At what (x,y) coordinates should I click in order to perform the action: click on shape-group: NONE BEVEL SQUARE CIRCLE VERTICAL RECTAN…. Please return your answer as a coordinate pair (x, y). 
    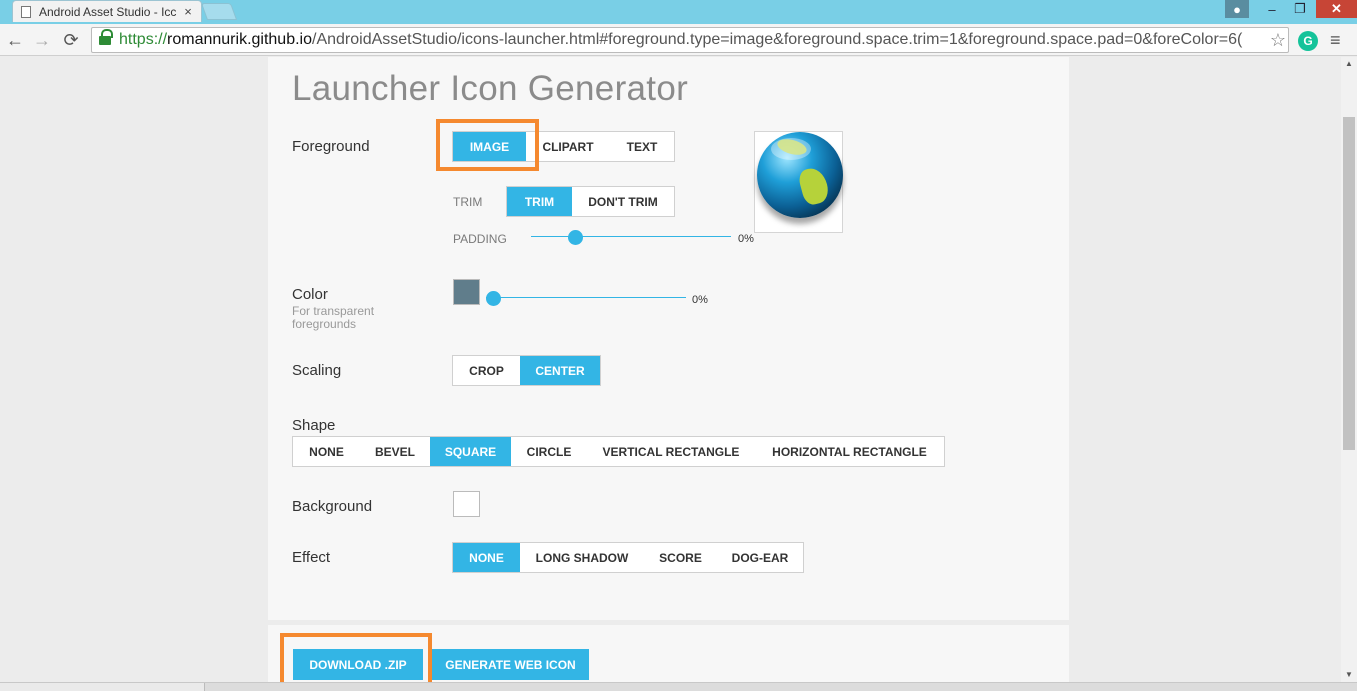
    Looking at the image, I should click on (618, 451).